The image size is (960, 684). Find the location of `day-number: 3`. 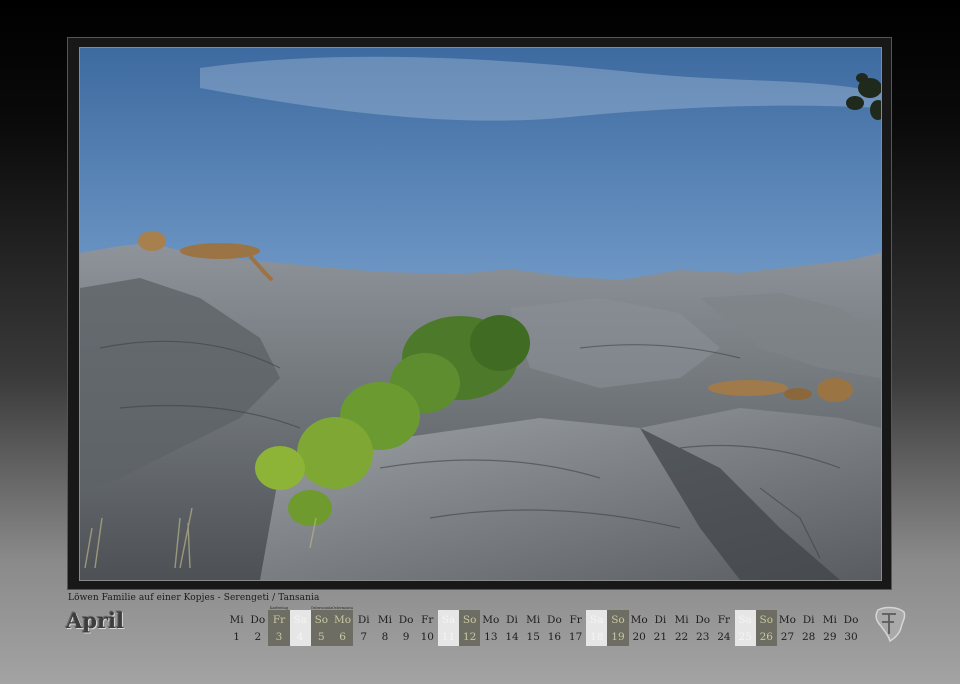

day-number: 3 is located at coordinates (279, 637).